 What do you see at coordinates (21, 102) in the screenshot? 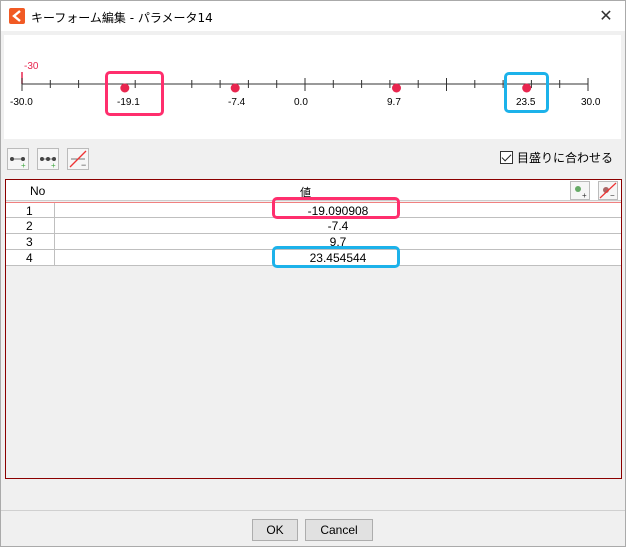
I see `ruler-min-label: -30.0` at bounding box center [21, 102].